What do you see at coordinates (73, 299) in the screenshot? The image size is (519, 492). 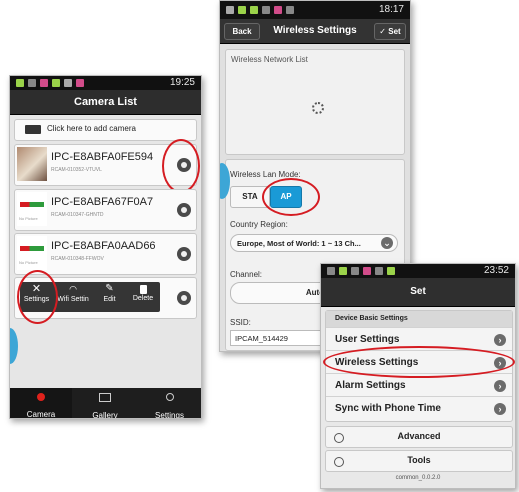 I see `menu-wifi-label: Wifi Settin` at bounding box center [73, 299].